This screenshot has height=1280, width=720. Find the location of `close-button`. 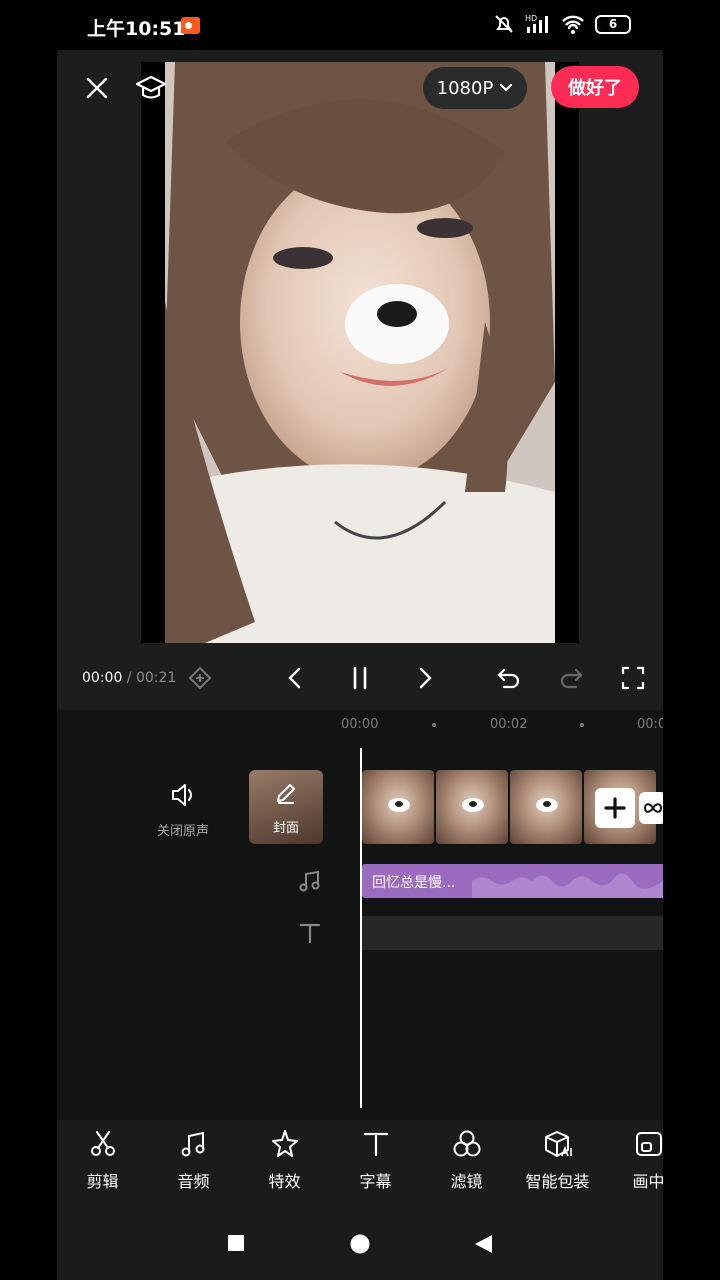

close-button is located at coordinates (97, 88).